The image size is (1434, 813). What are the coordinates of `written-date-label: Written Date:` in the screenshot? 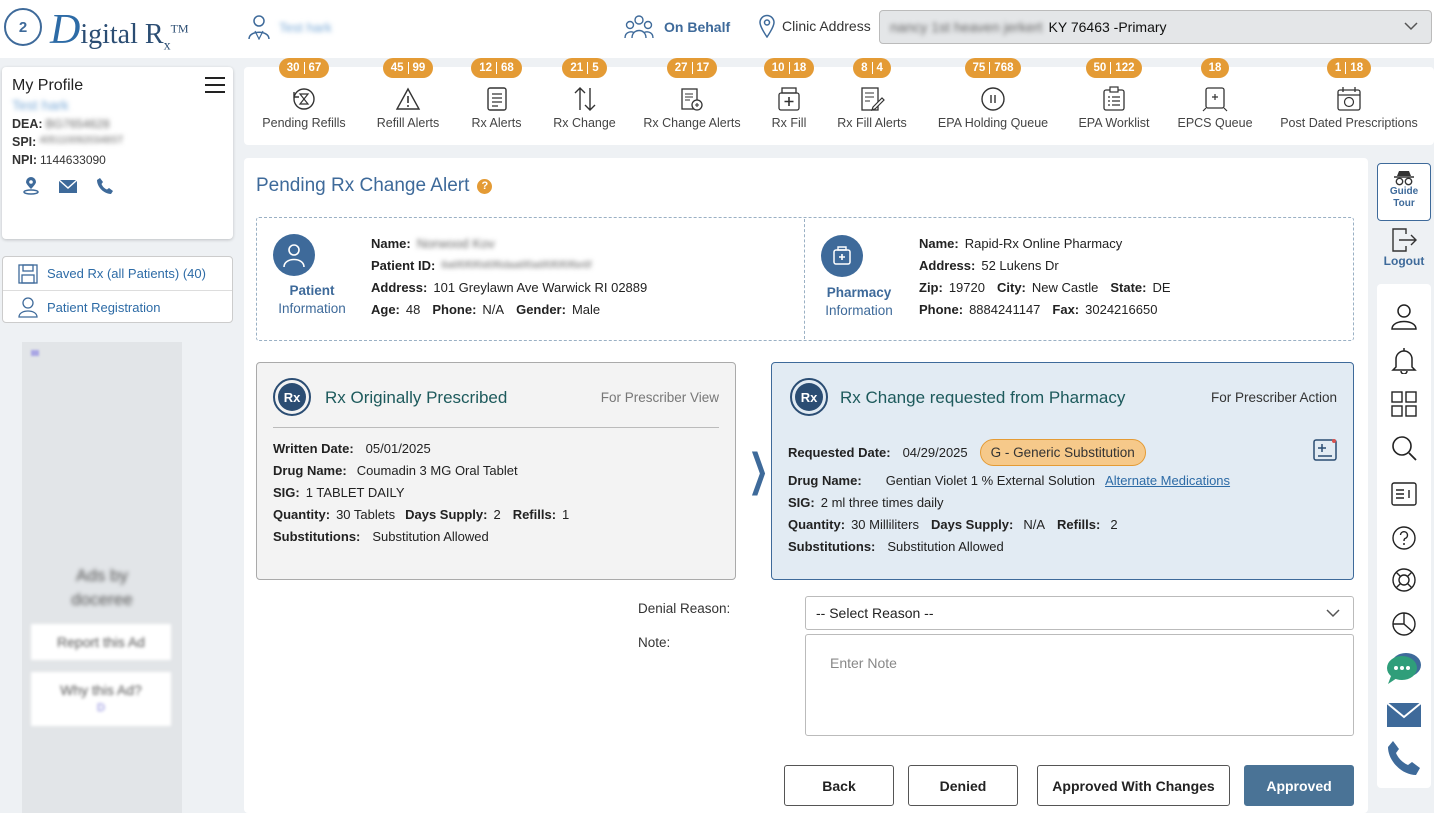 It's located at (313, 448).